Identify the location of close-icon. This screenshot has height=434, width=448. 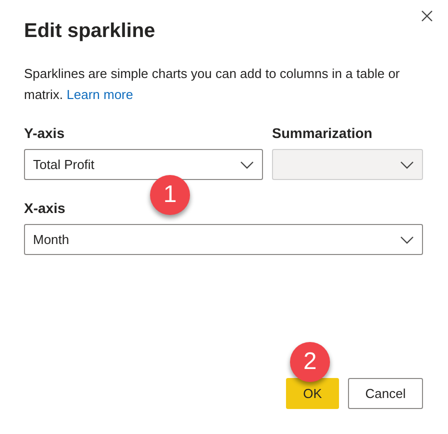
(427, 16).